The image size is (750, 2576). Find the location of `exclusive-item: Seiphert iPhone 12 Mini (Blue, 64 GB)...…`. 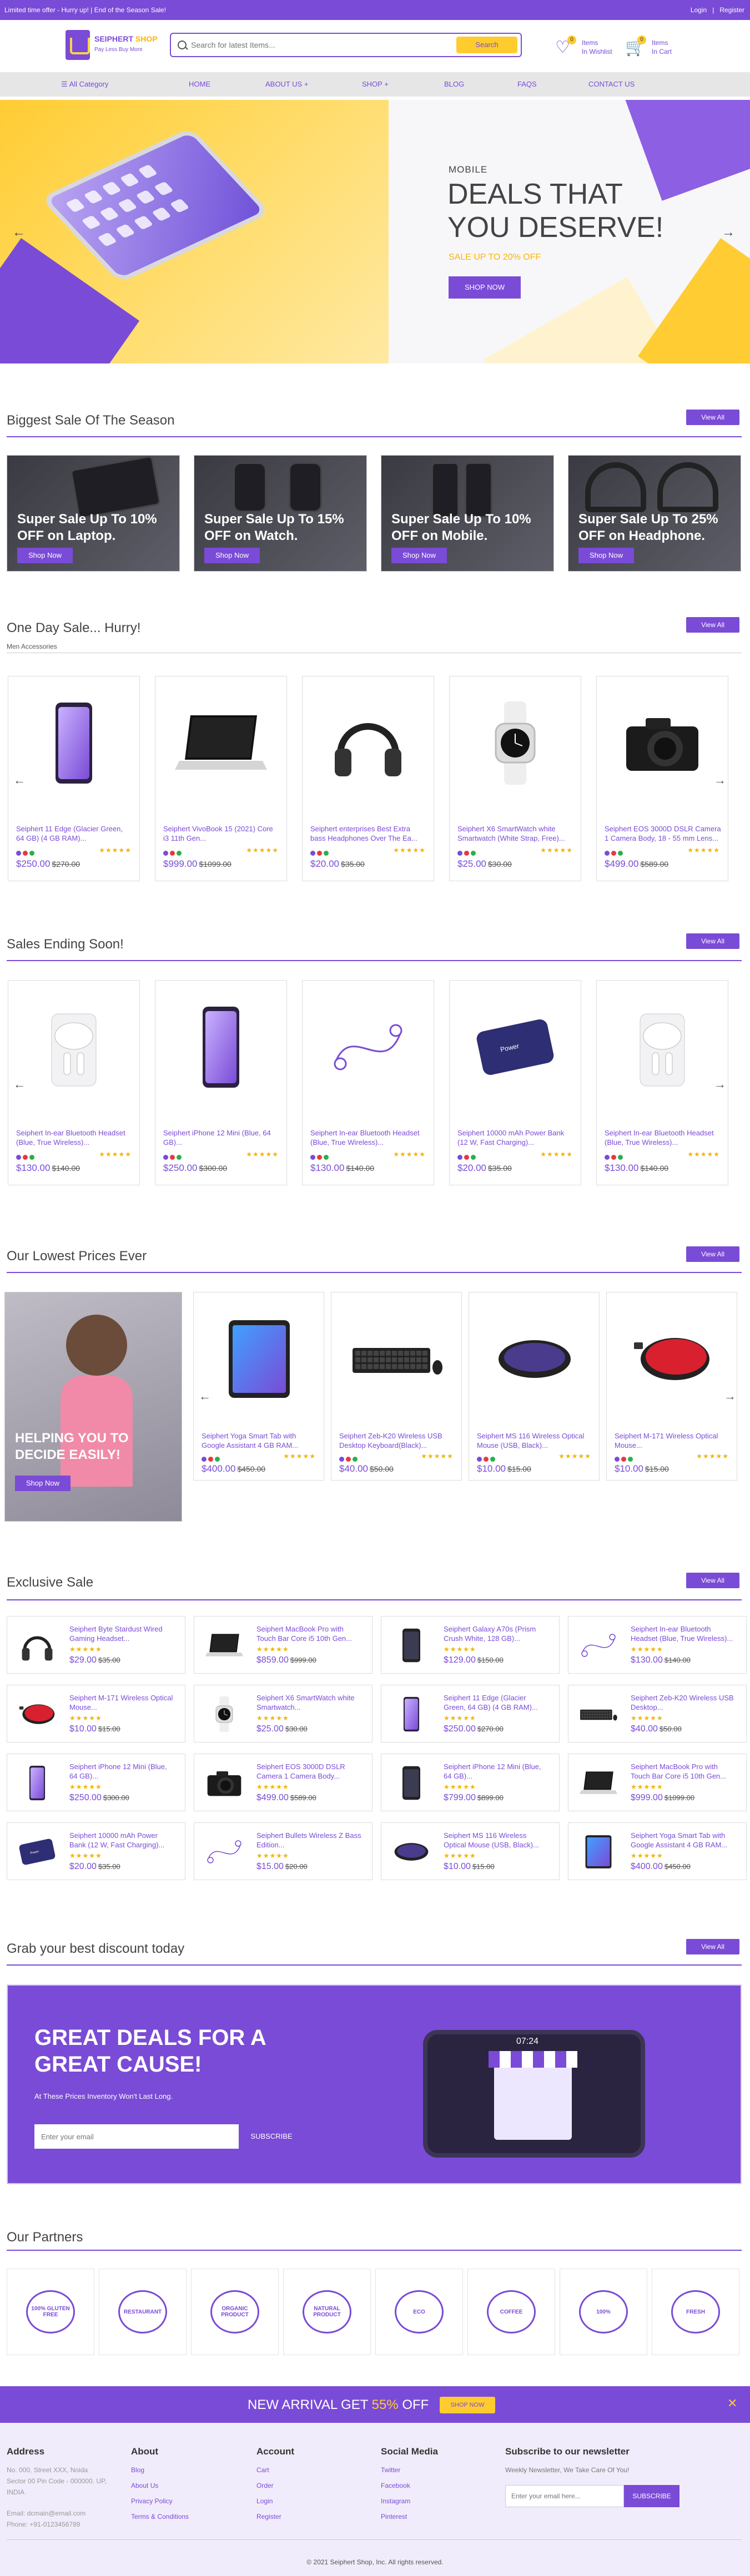

exclusive-item: Seiphert iPhone 12 Mini (Blue, 64 GB)...… is located at coordinates (96, 1782).